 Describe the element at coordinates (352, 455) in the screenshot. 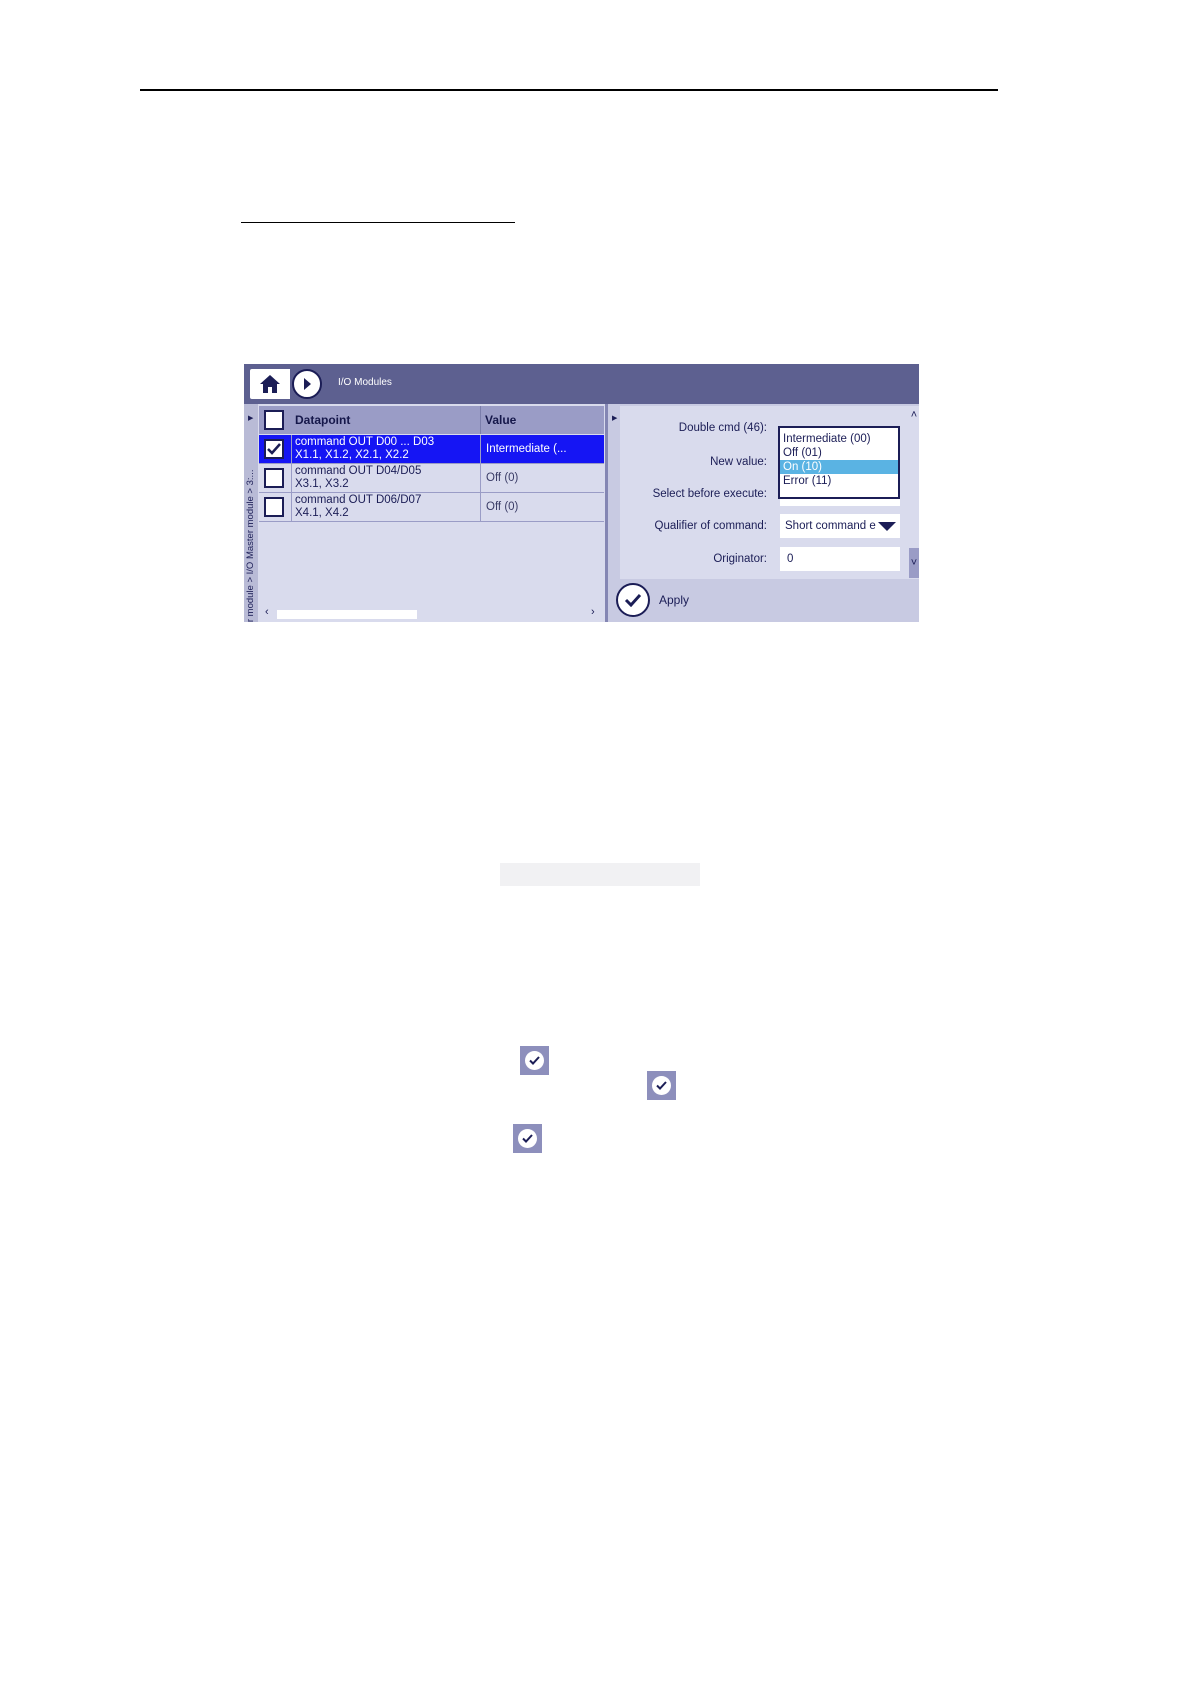

I see `datapoint-line2: X1.1, X1.2, X2.1, X2.2` at that location.